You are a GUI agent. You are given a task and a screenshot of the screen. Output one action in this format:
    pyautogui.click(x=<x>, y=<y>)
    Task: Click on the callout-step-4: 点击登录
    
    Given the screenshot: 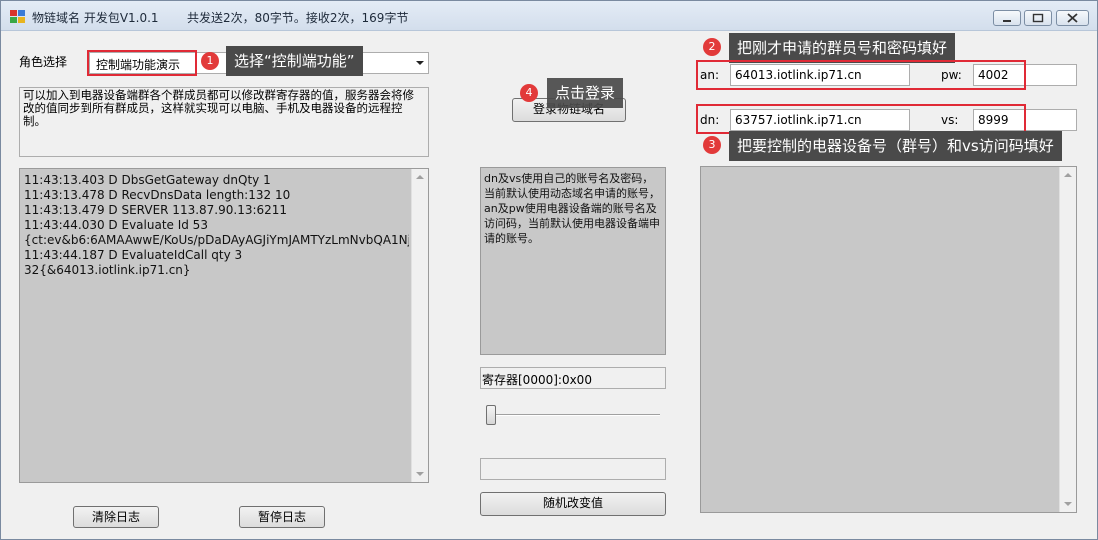 What is the action you would take?
    pyautogui.click(x=585, y=93)
    